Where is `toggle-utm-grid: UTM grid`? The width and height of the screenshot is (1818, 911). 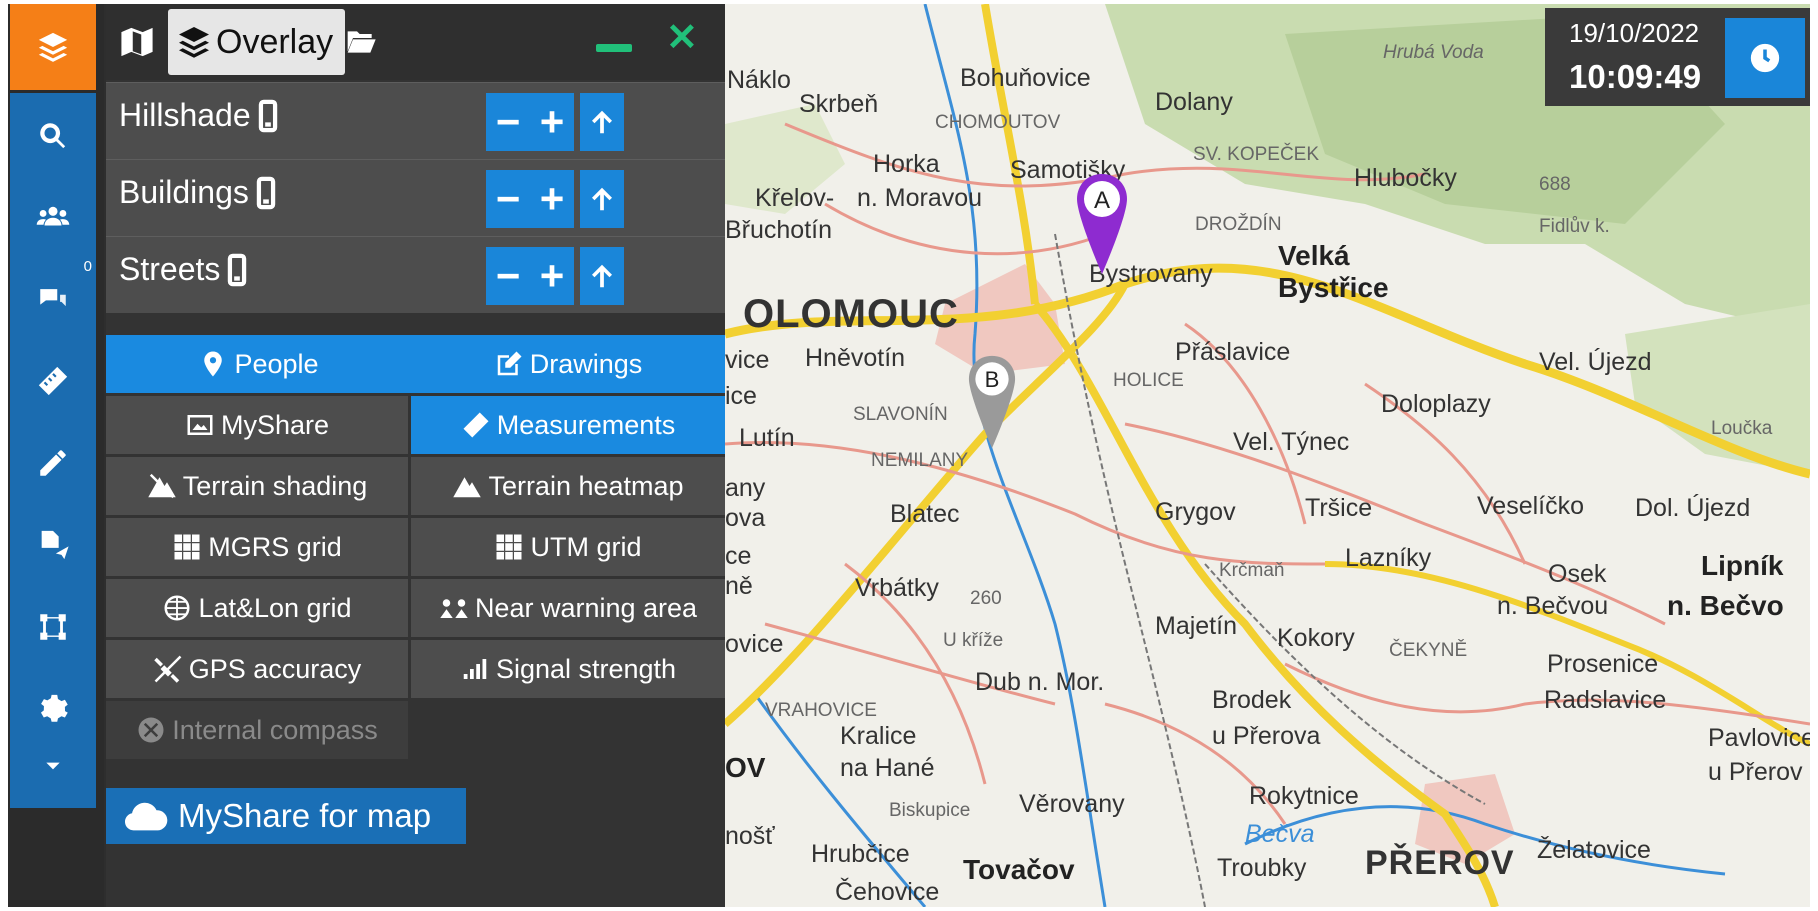 toggle-utm-grid: UTM grid is located at coordinates (568, 547).